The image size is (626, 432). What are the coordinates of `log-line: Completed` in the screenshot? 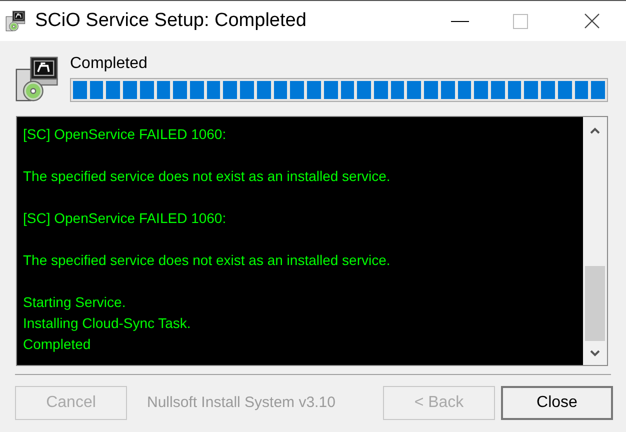 It's located at (57, 344).